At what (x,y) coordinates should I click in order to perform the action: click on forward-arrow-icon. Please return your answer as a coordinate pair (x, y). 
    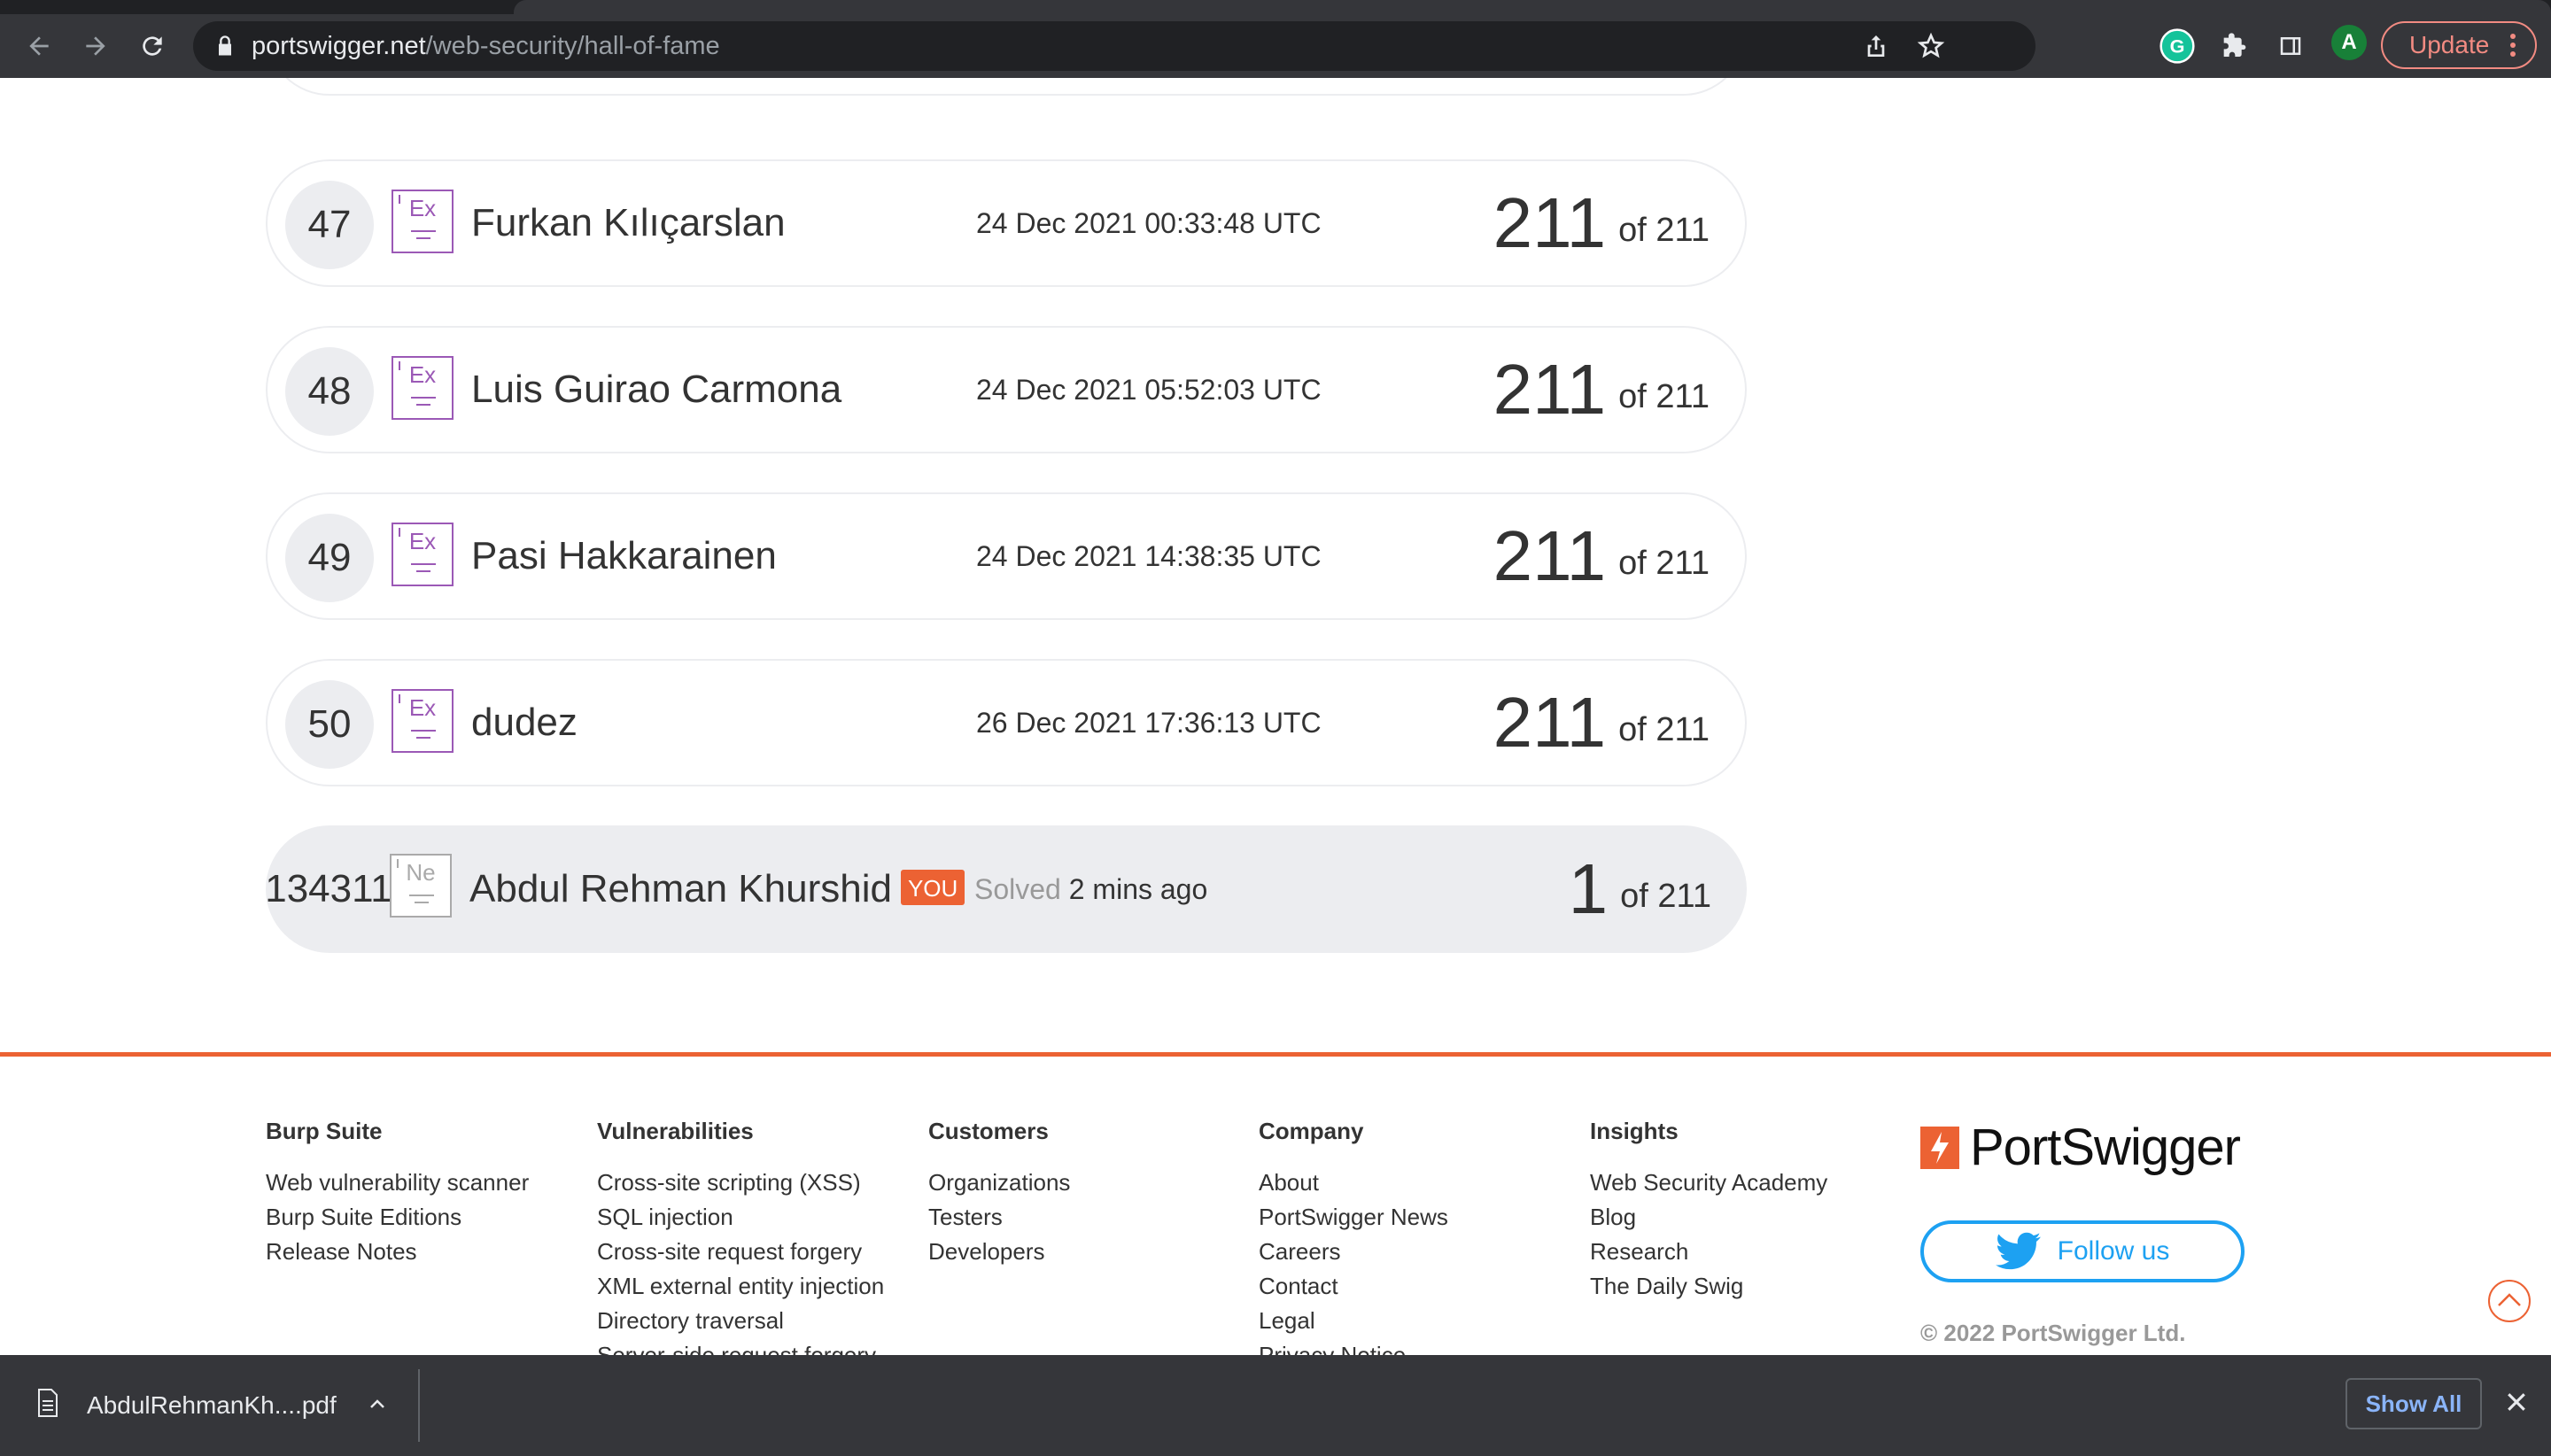
    Looking at the image, I should click on (95, 46).